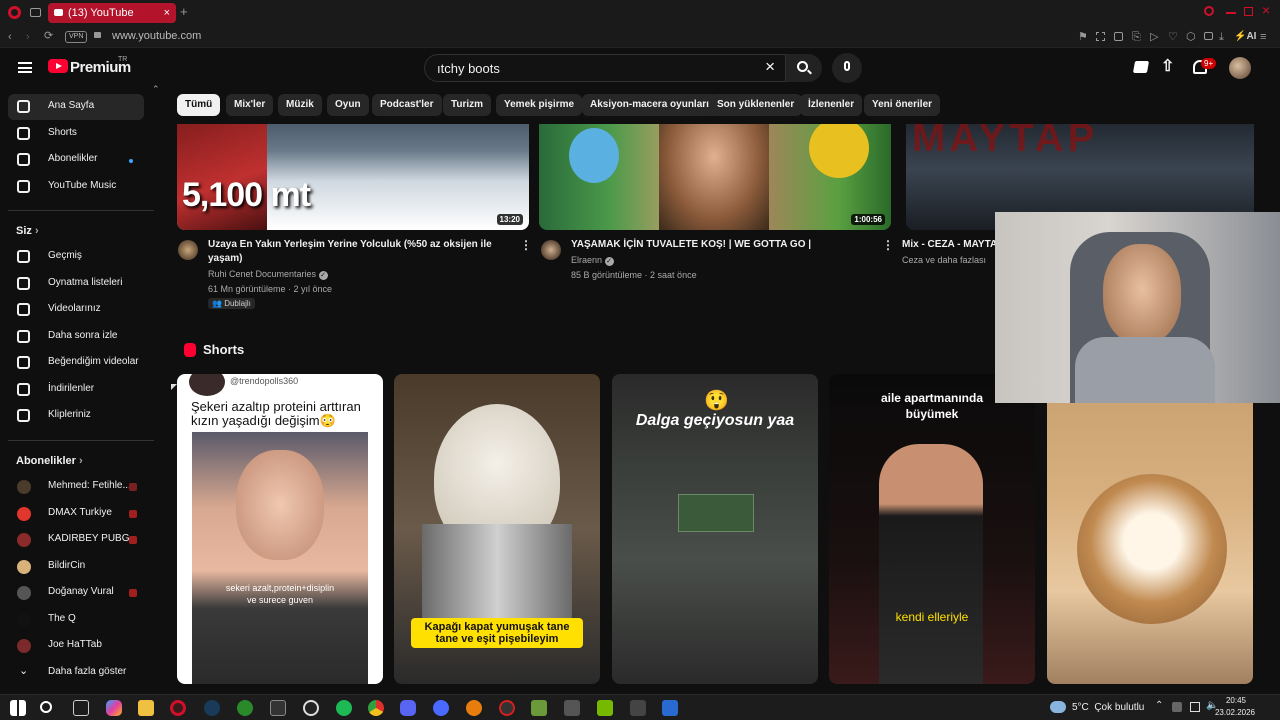 The height and width of the screenshot is (720, 1280). What do you see at coordinates (184, 12) in the screenshot?
I see `new-tab-button: +` at bounding box center [184, 12].